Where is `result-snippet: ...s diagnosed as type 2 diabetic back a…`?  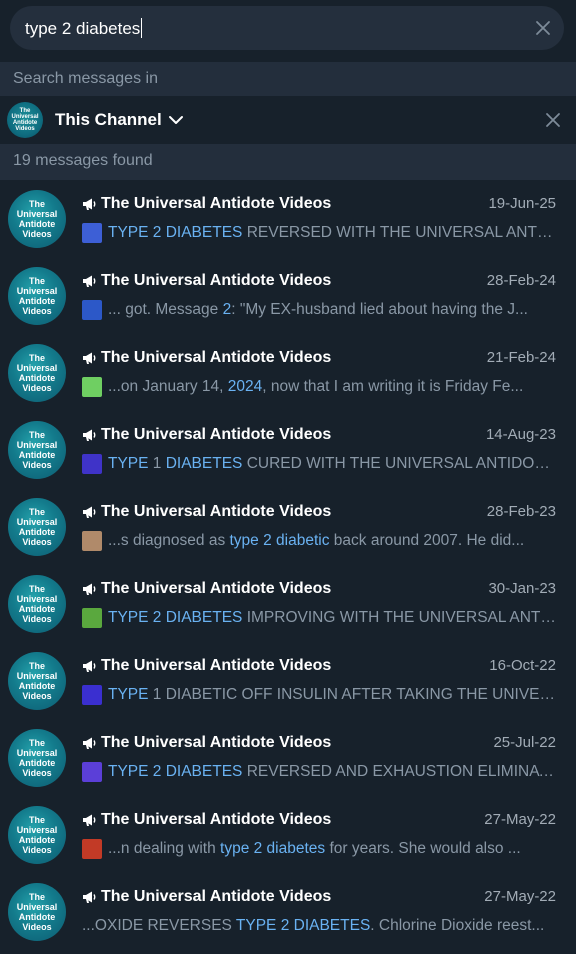
result-snippet: ...s diagnosed as type 2 diabetic back a… is located at coordinates (316, 541).